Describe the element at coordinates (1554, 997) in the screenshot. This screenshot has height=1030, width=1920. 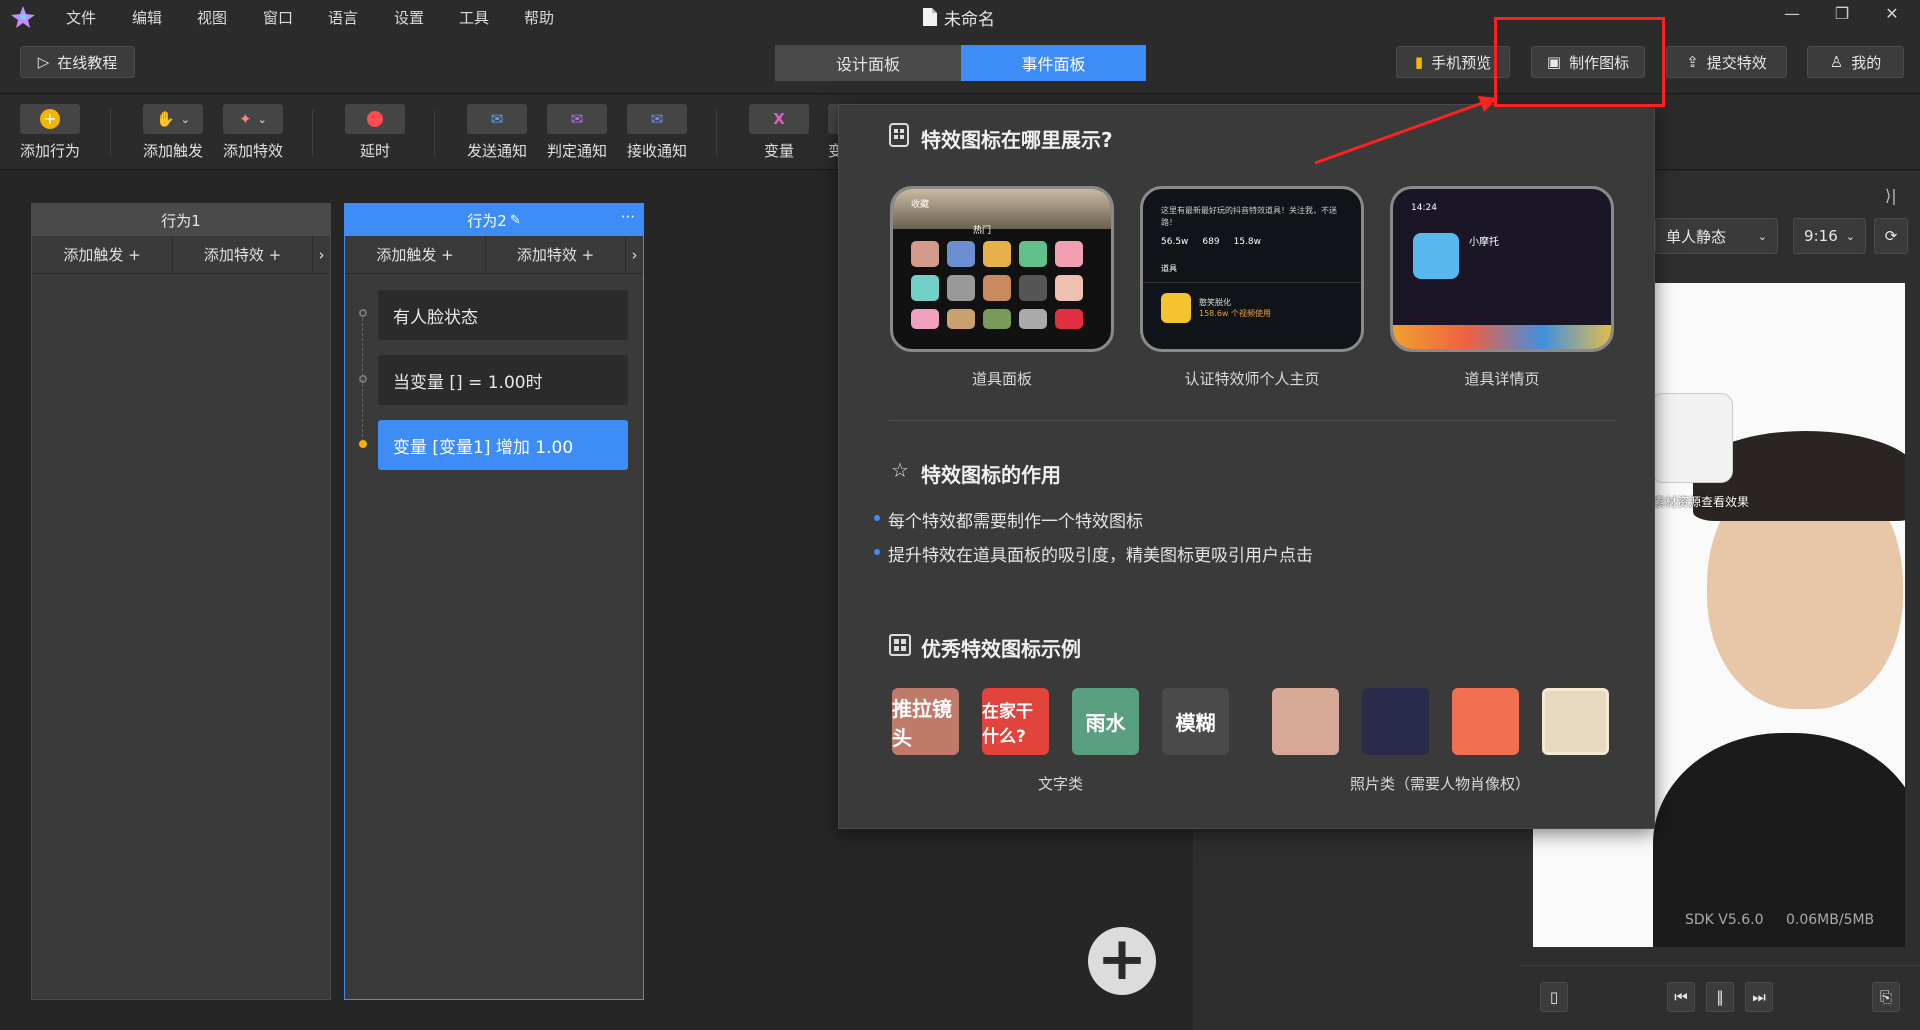
I see `screenshot-icon: ▯` at that location.